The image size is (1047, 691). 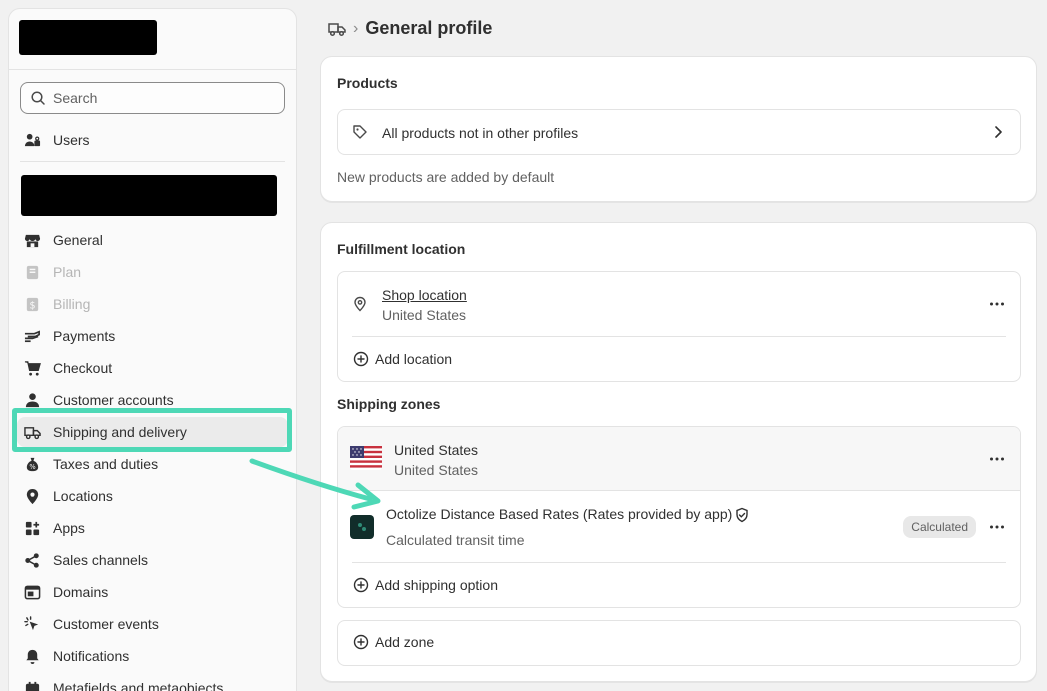 I want to click on more-actions-icon, so click(x=997, y=304).